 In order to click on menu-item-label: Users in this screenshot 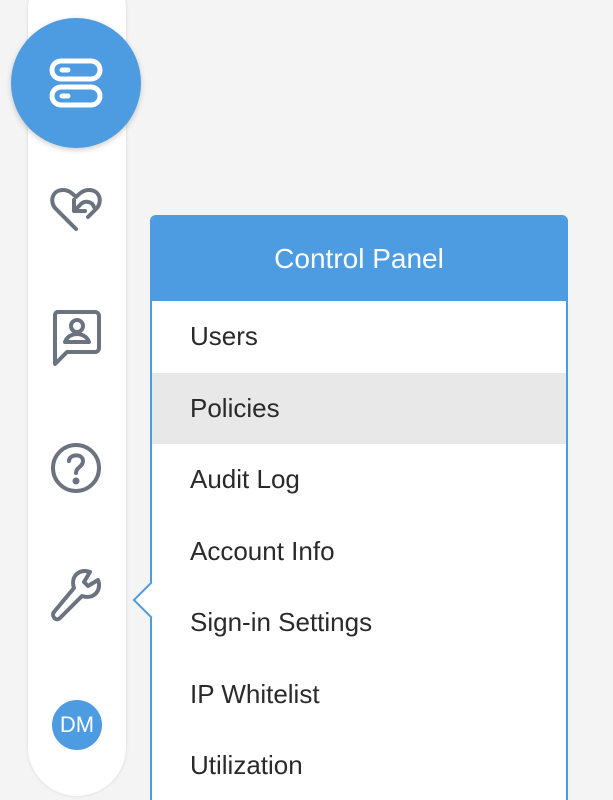, I will do `click(224, 336)`.